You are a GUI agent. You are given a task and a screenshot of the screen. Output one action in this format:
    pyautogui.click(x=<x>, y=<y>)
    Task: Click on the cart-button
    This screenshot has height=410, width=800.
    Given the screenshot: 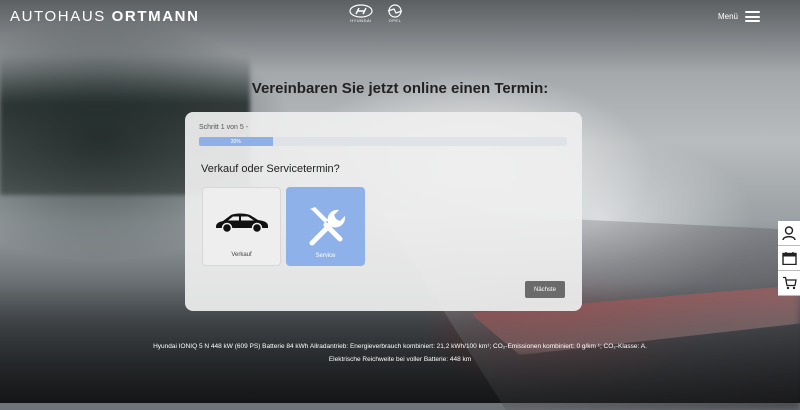 What is the action you would take?
    pyautogui.click(x=789, y=283)
    